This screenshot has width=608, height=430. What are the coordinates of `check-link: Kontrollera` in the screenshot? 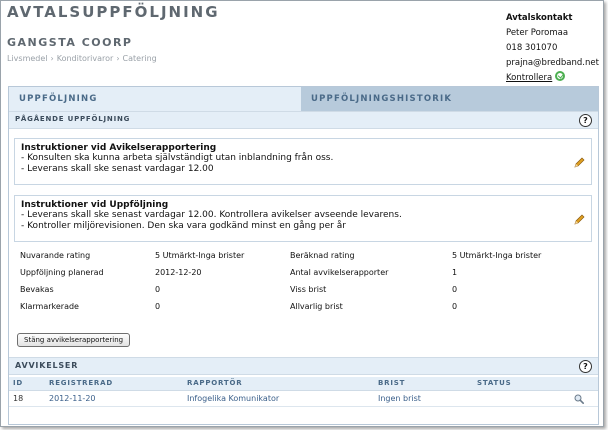 It's located at (529, 78).